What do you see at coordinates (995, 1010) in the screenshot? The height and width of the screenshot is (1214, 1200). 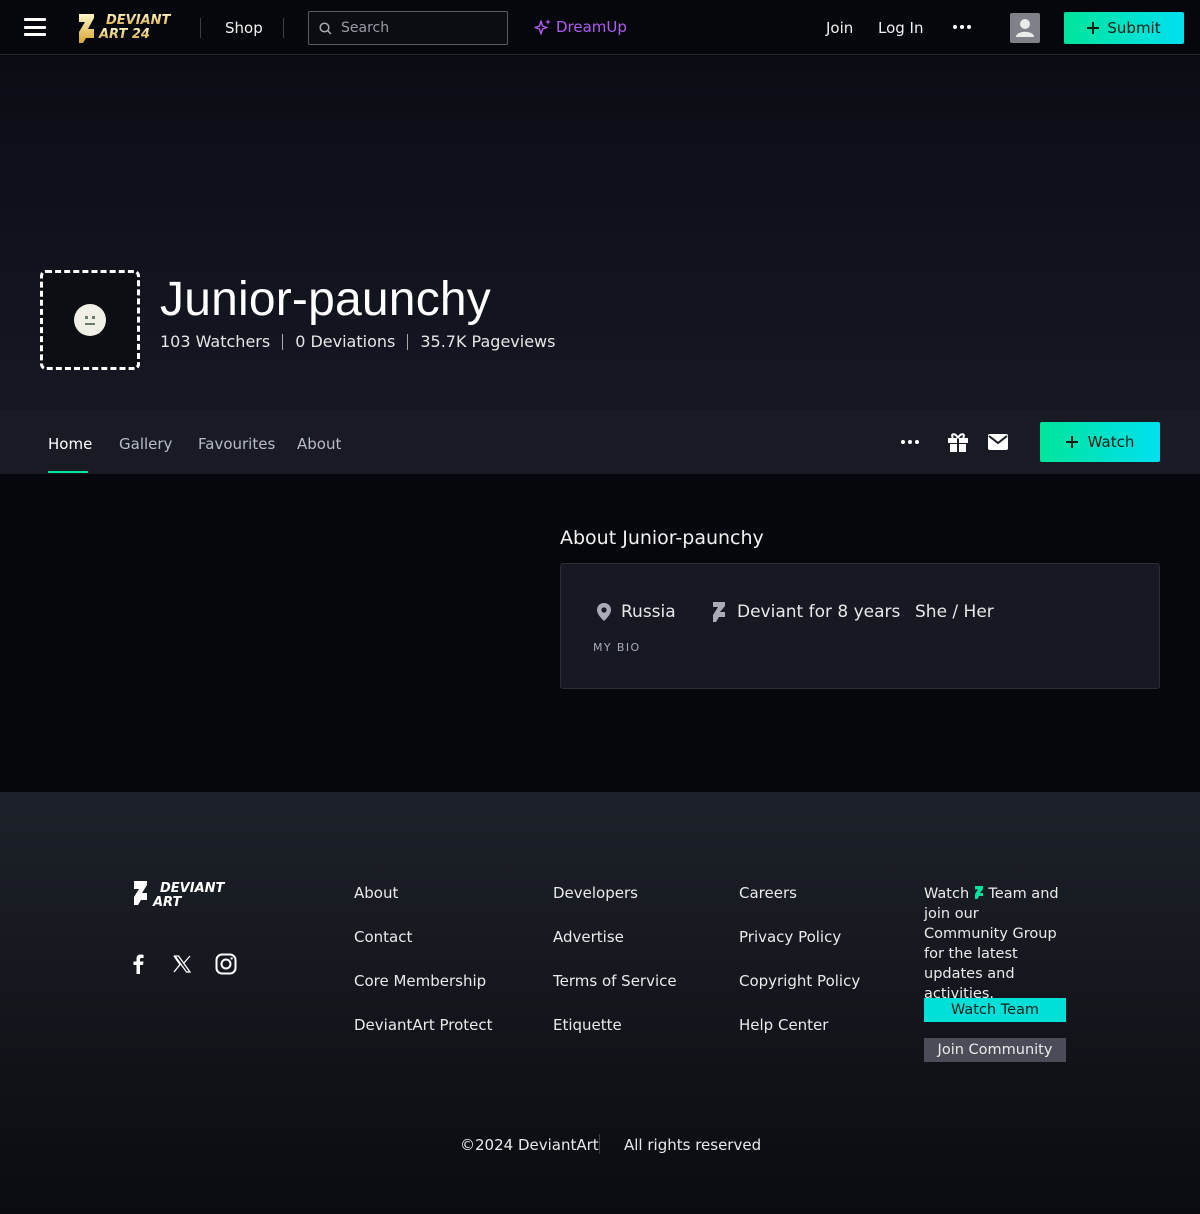 I see `watch-team-button: Watch Team` at bounding box center [995, 1010].